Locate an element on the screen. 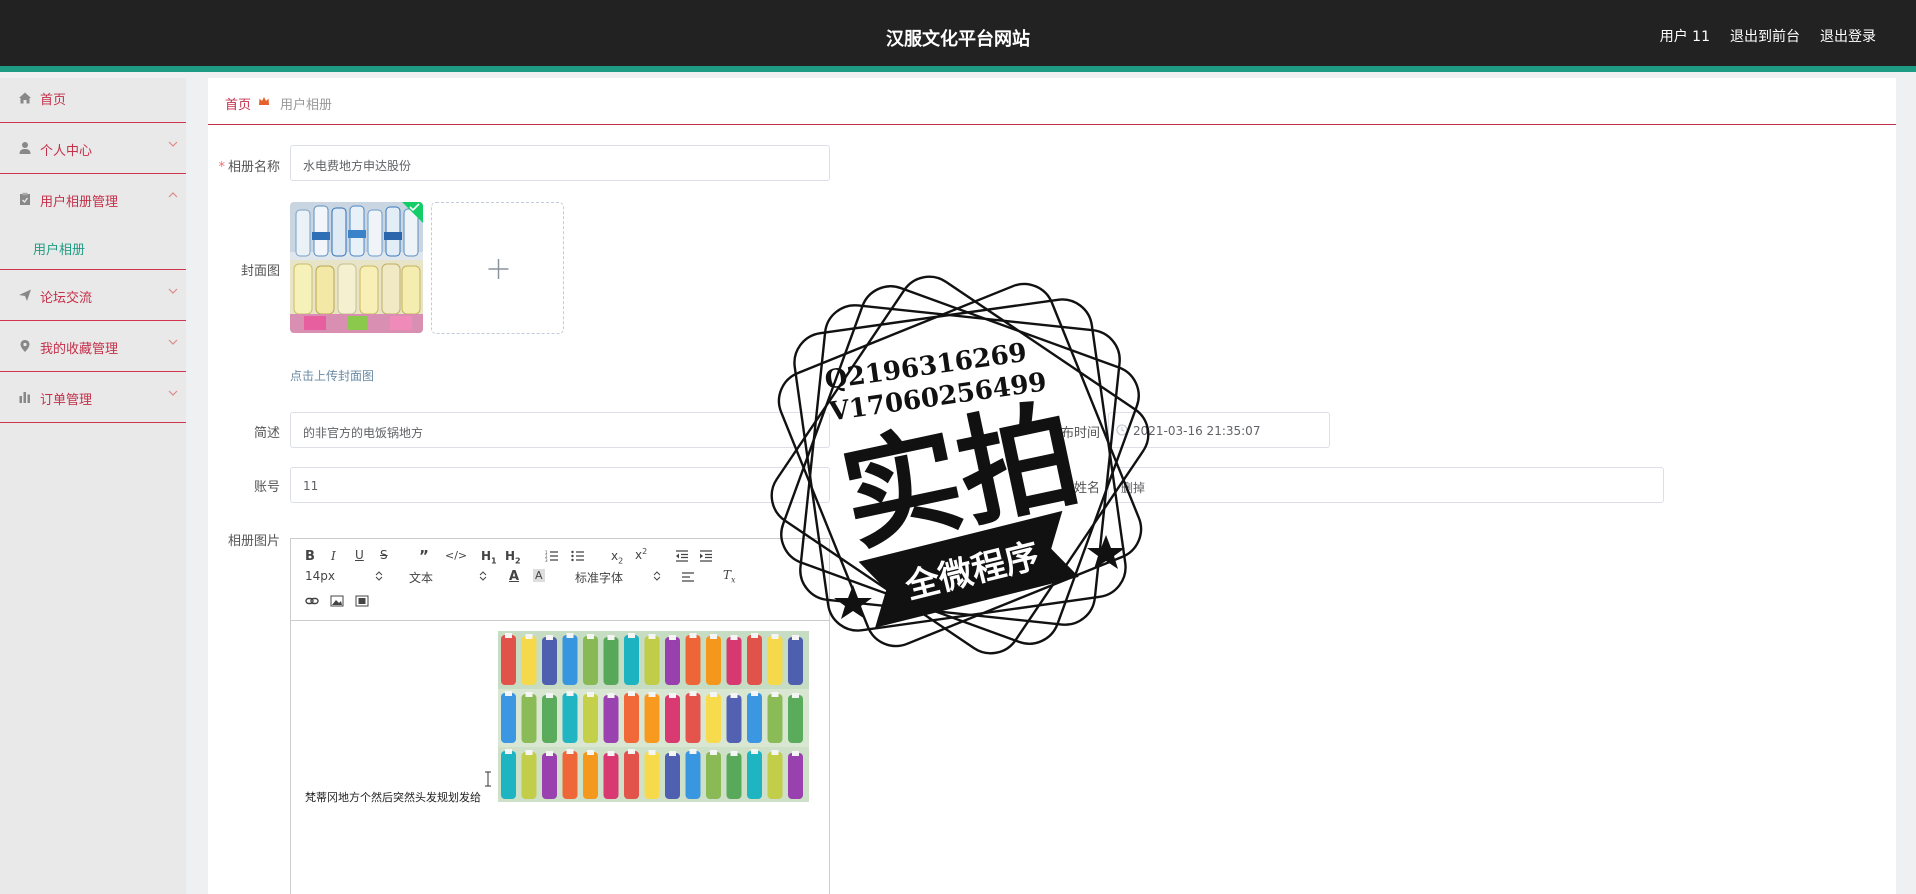 This screenshot has width=1916, height=894. header-actions: 用户 11 退出到前台 退出登录 is located at coordinates (1768, 36).